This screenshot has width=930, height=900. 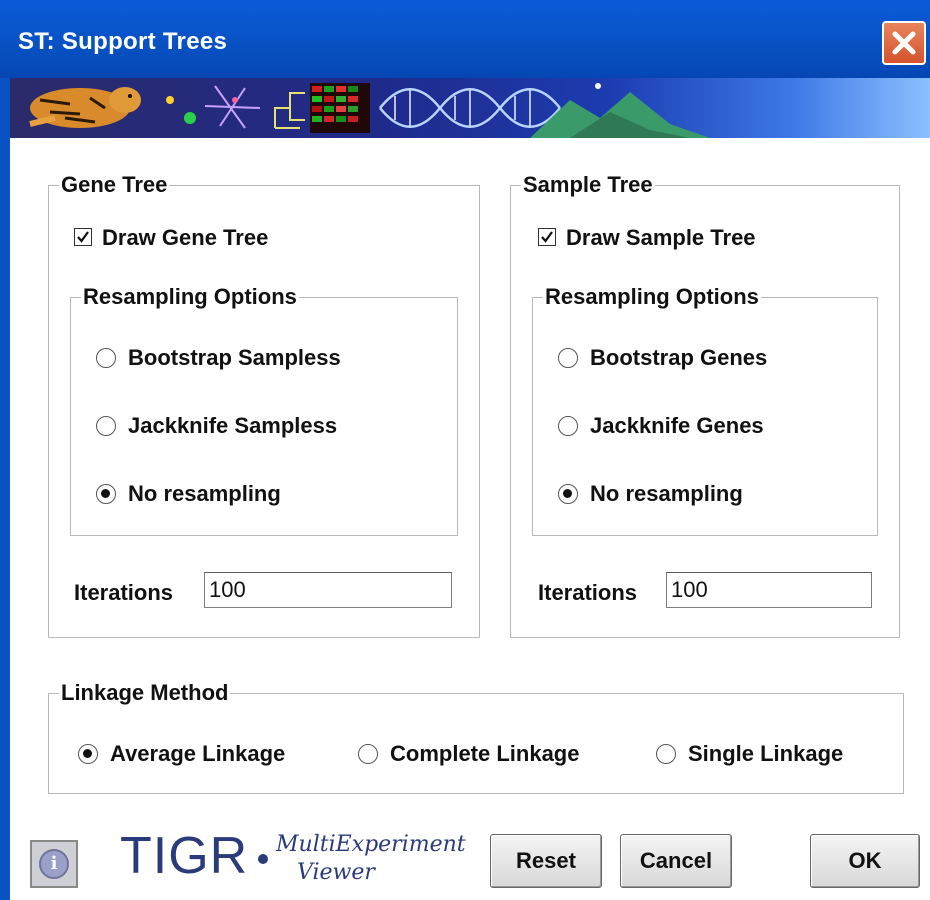 I want to click on gene-resampling-legend: Resampling Options, so click(x=190, y=296).